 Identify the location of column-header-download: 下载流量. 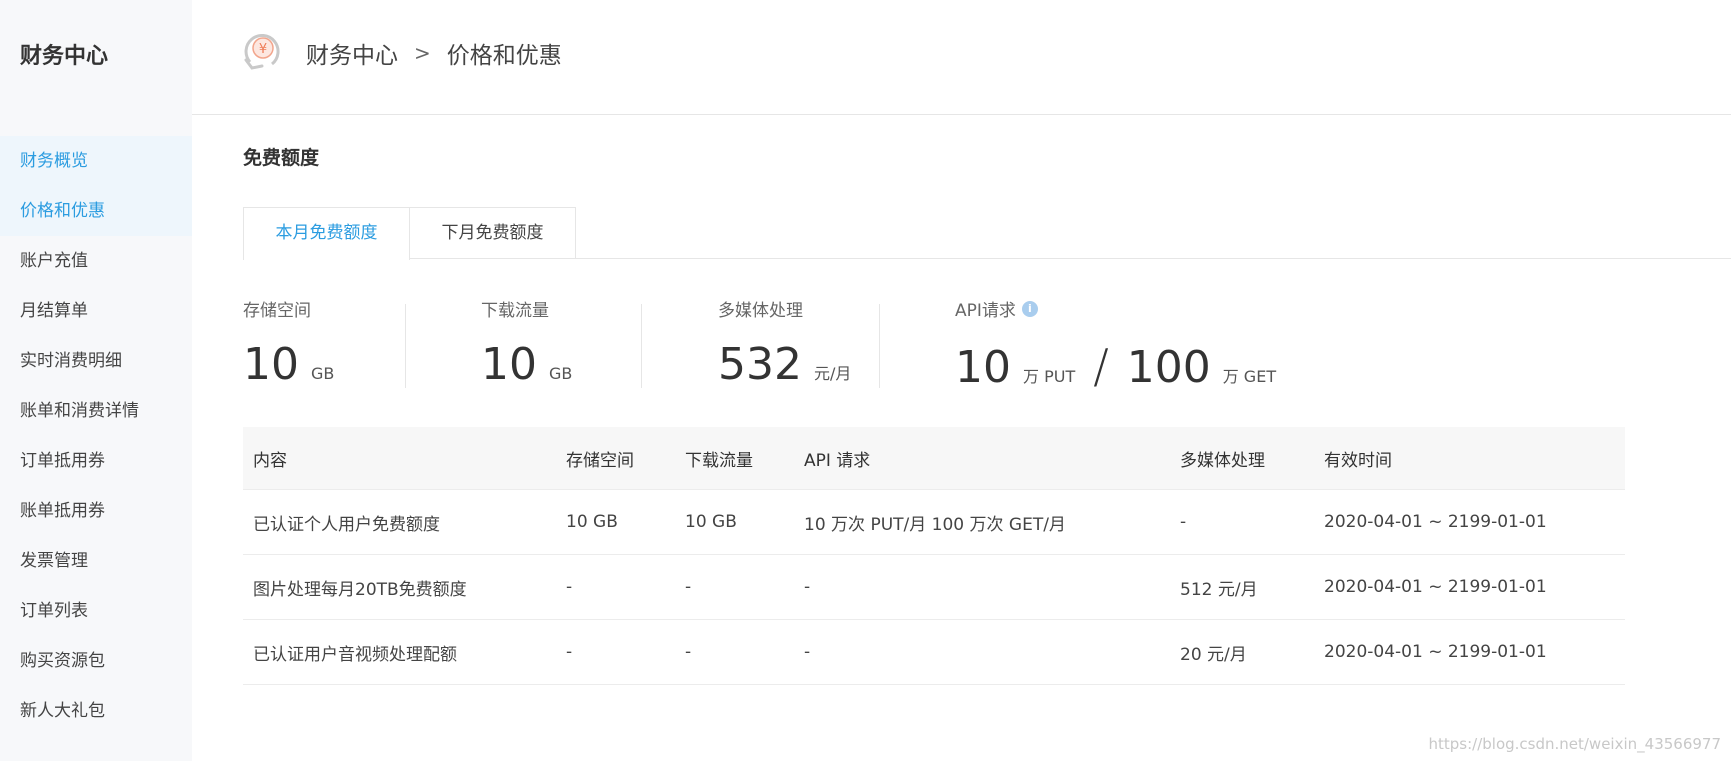
(734, 458).